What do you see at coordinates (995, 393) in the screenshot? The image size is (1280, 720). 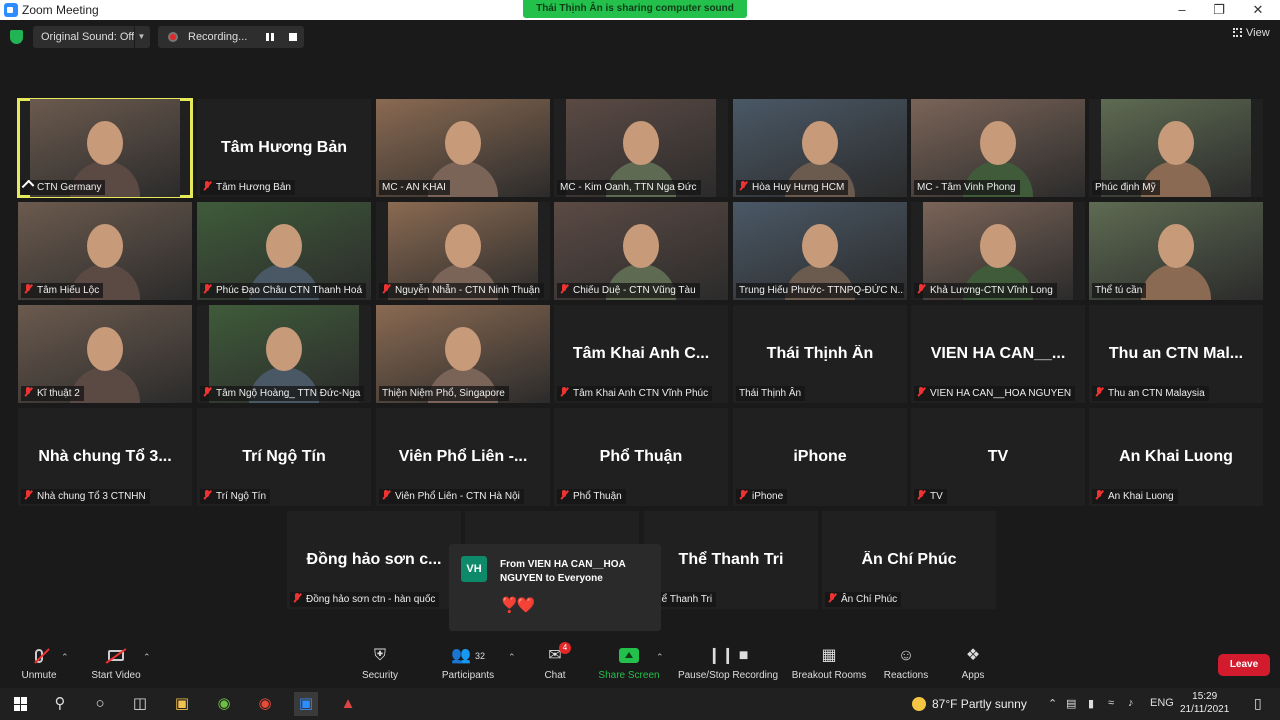 I see `participant-name-label: VIEN HA CAN__HOA NGUYEN` at bounding box center [995, 393].